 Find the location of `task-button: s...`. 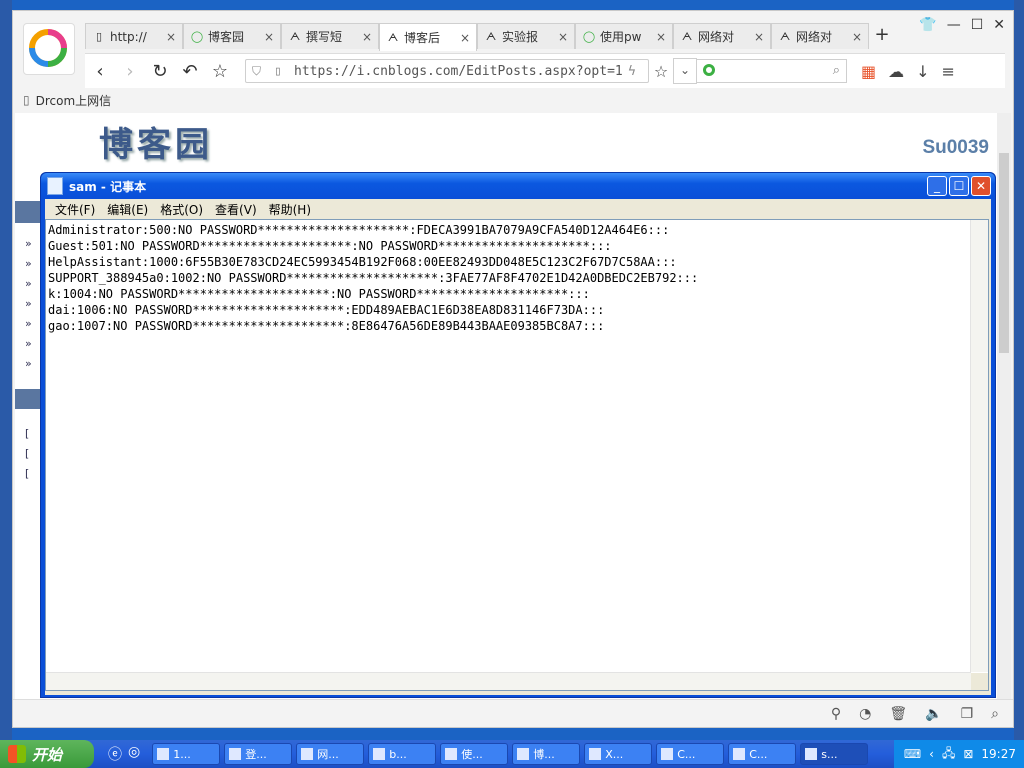

task-button: s... is located at coordinates (834, 754).